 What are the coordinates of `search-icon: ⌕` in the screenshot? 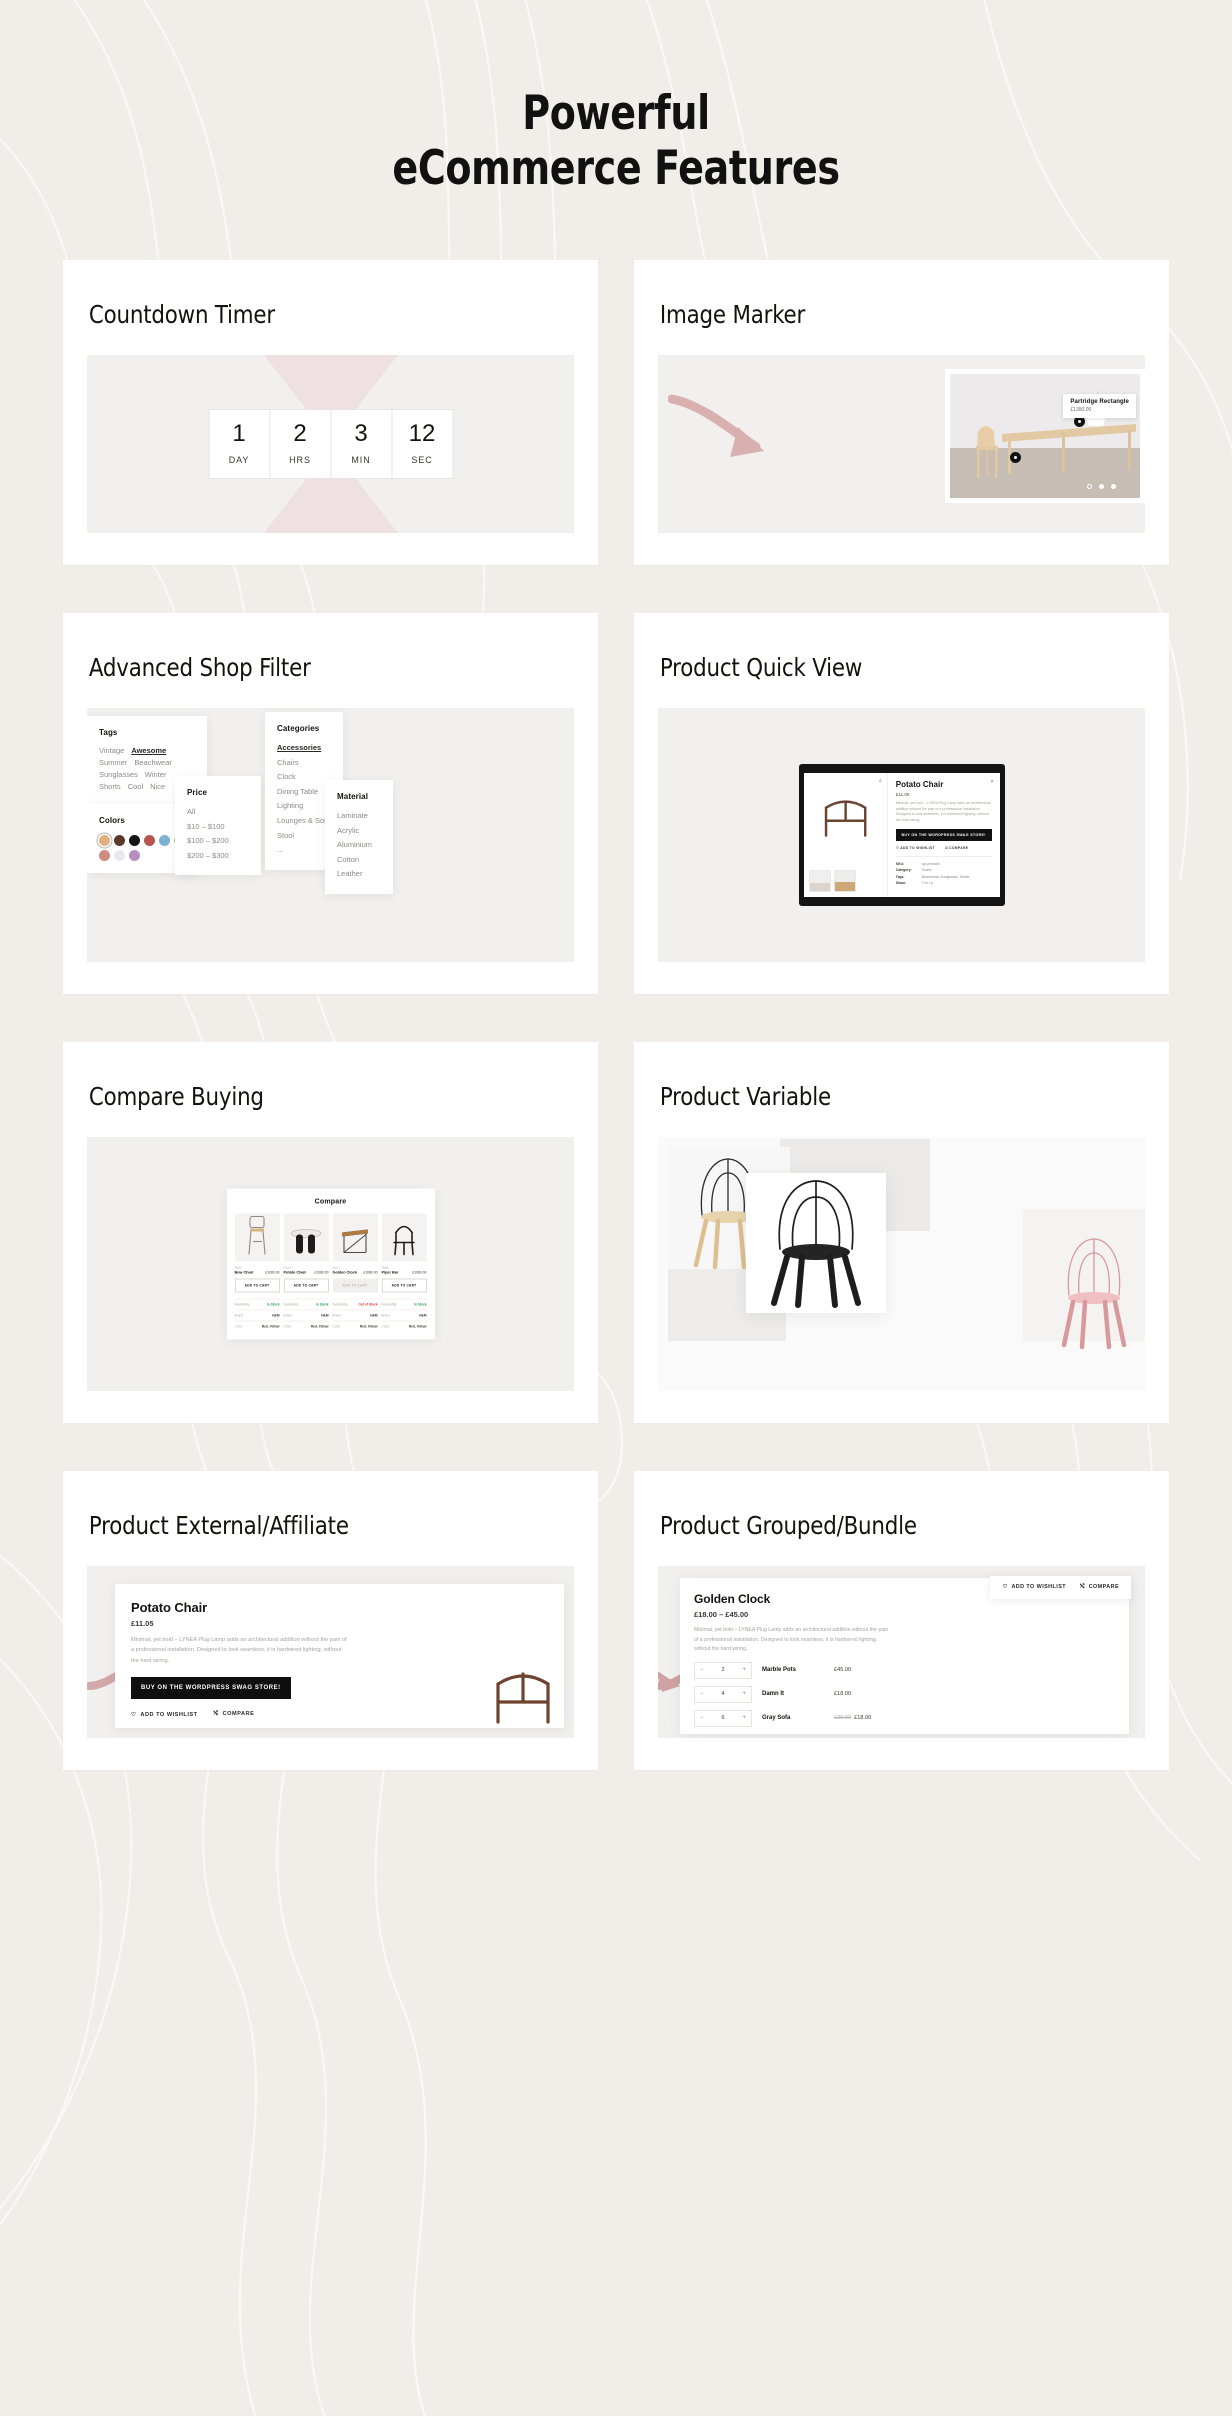 It's located at (880, 781).